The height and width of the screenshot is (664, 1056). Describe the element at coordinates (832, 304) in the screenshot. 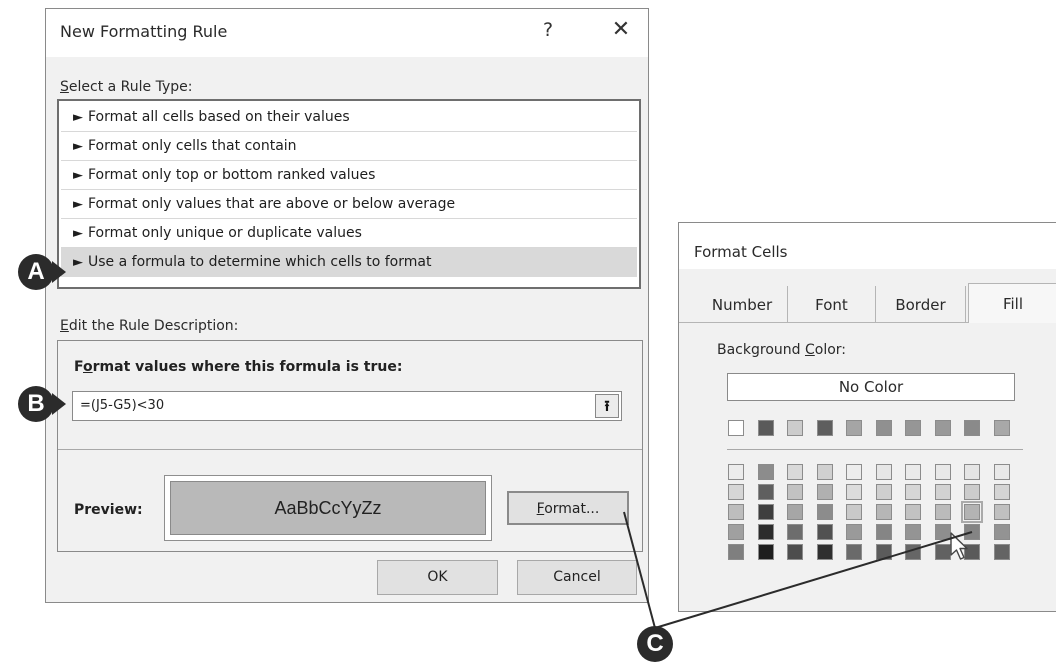

I see `tab-font: Font` at that location.